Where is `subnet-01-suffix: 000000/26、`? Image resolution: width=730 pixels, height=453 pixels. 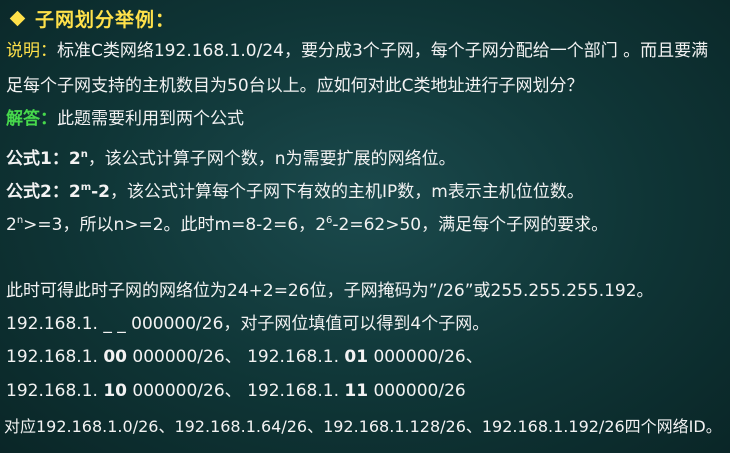 subnet-01-suffix: 000000/26、 is located at coordinates (425, 357).